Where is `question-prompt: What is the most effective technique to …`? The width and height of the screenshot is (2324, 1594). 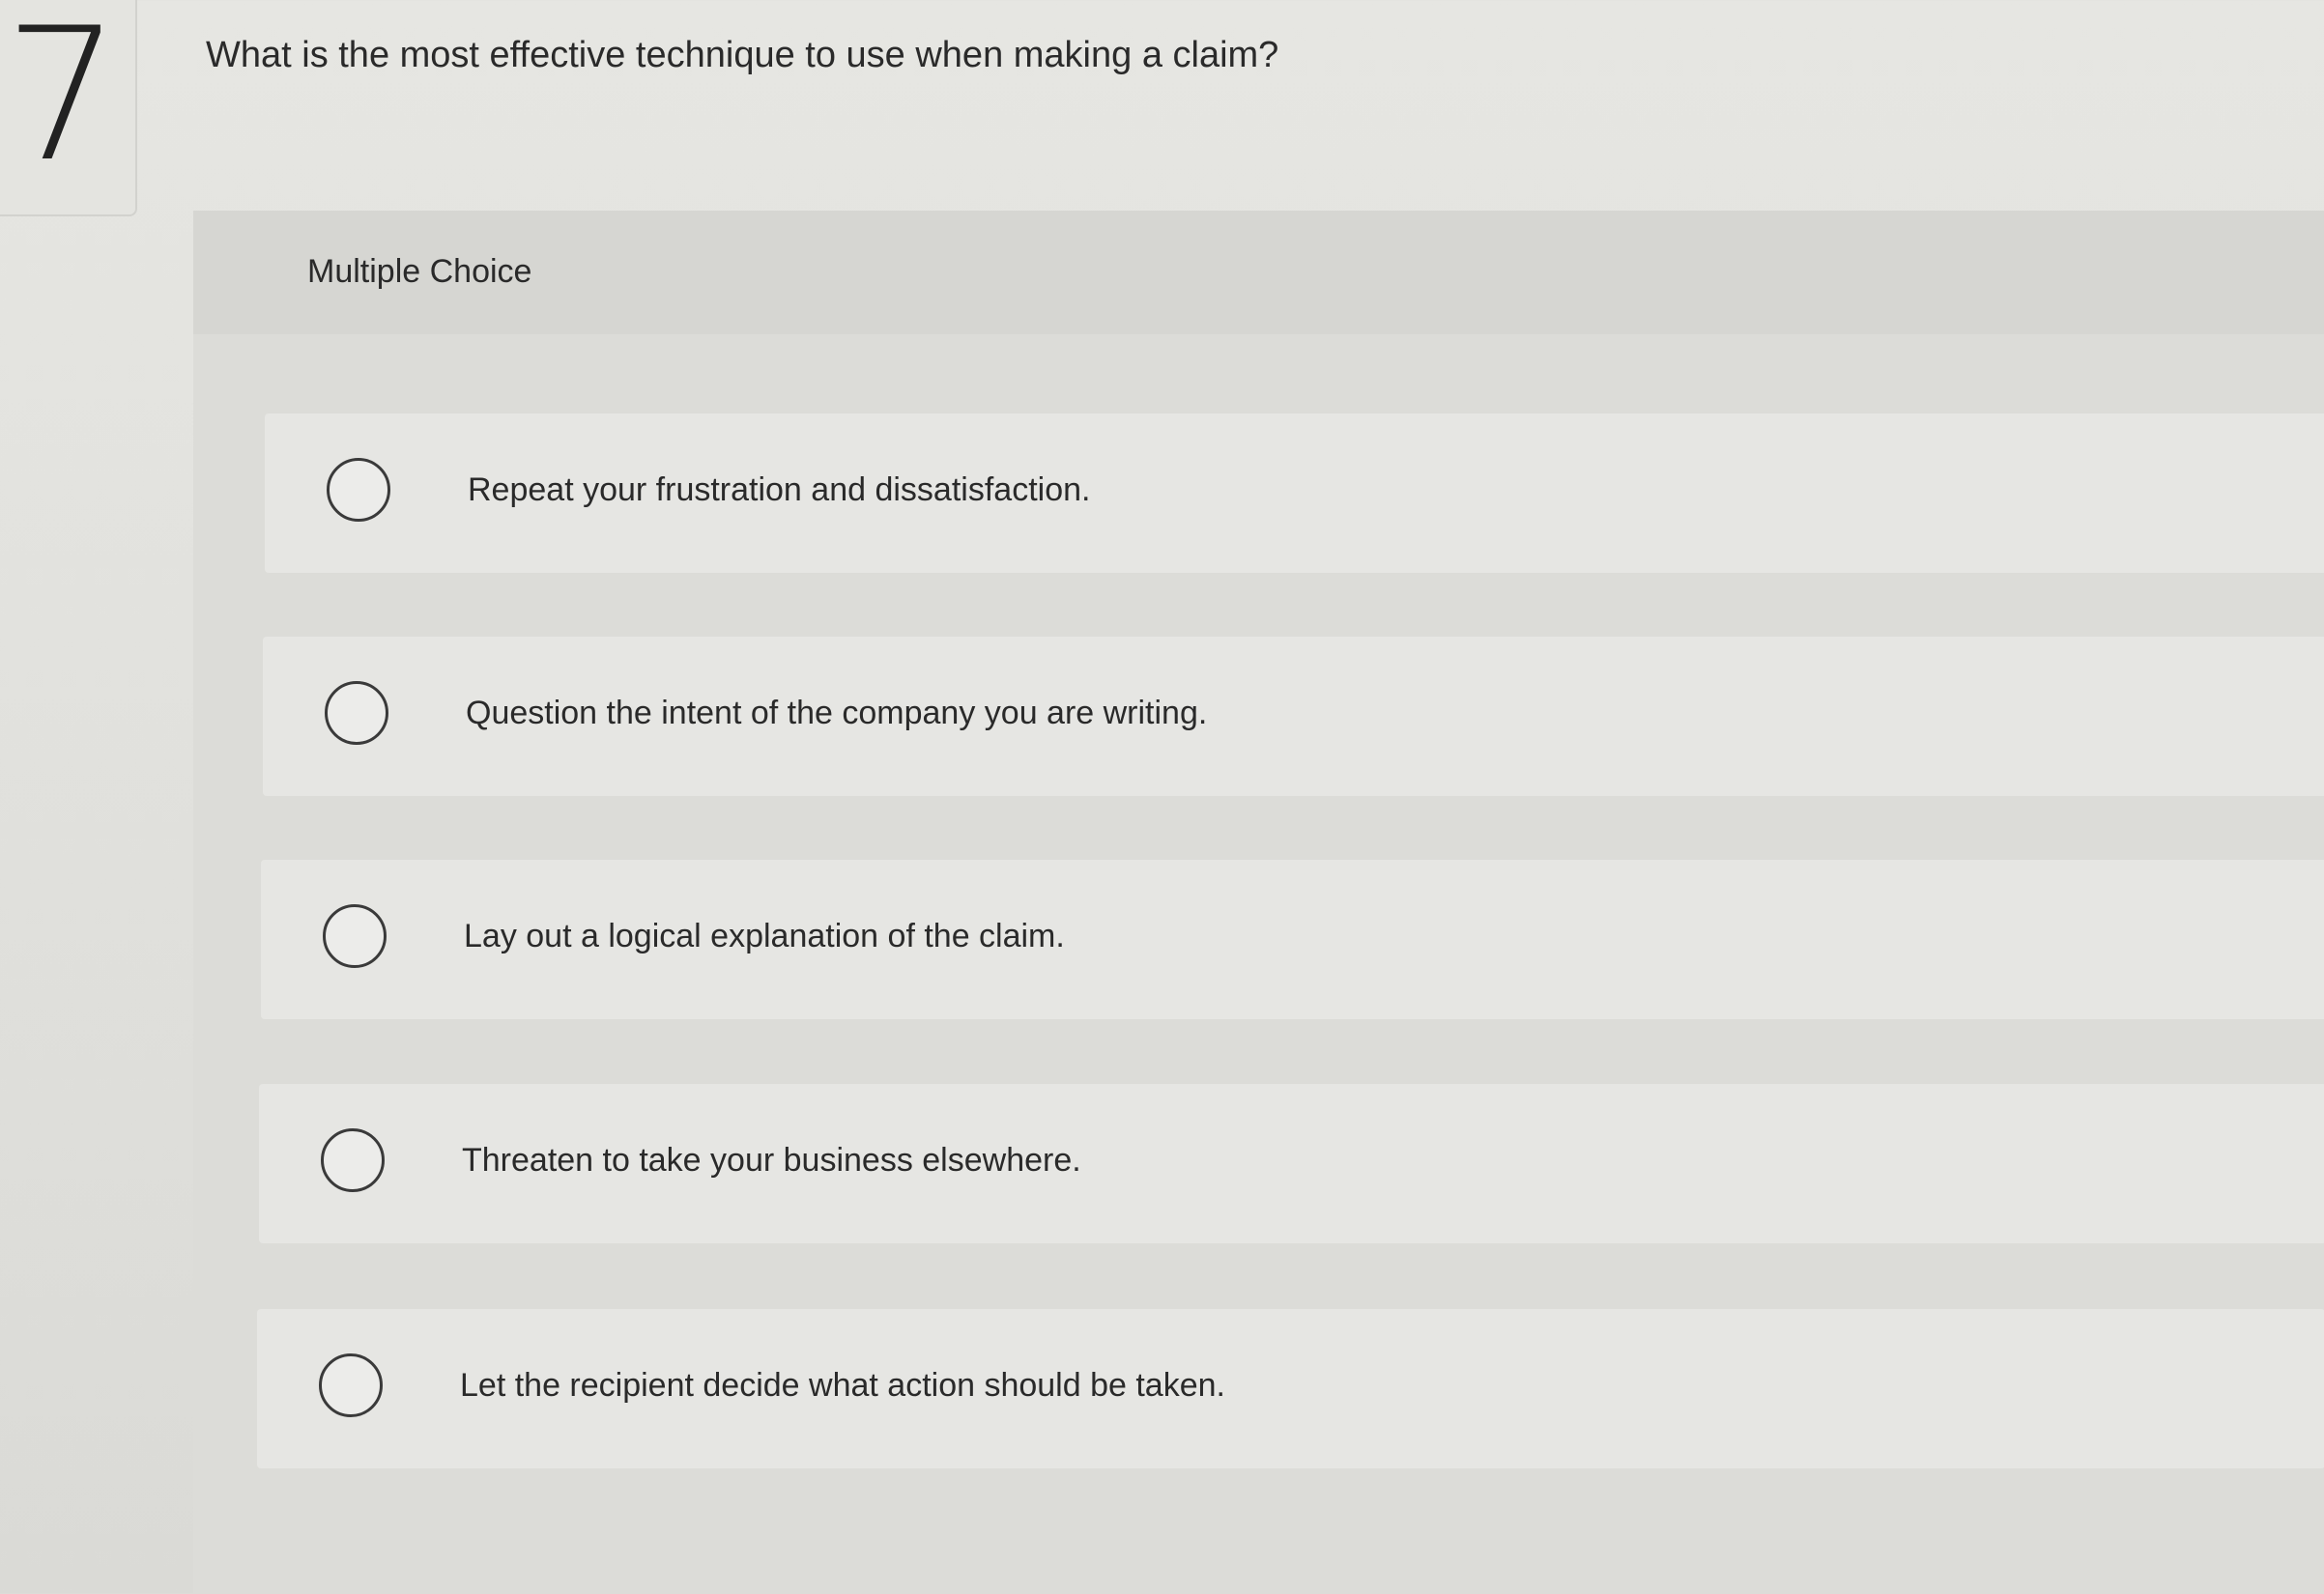
question-prompt: What is the most effective technique to … is located at coordinates (743, 55).